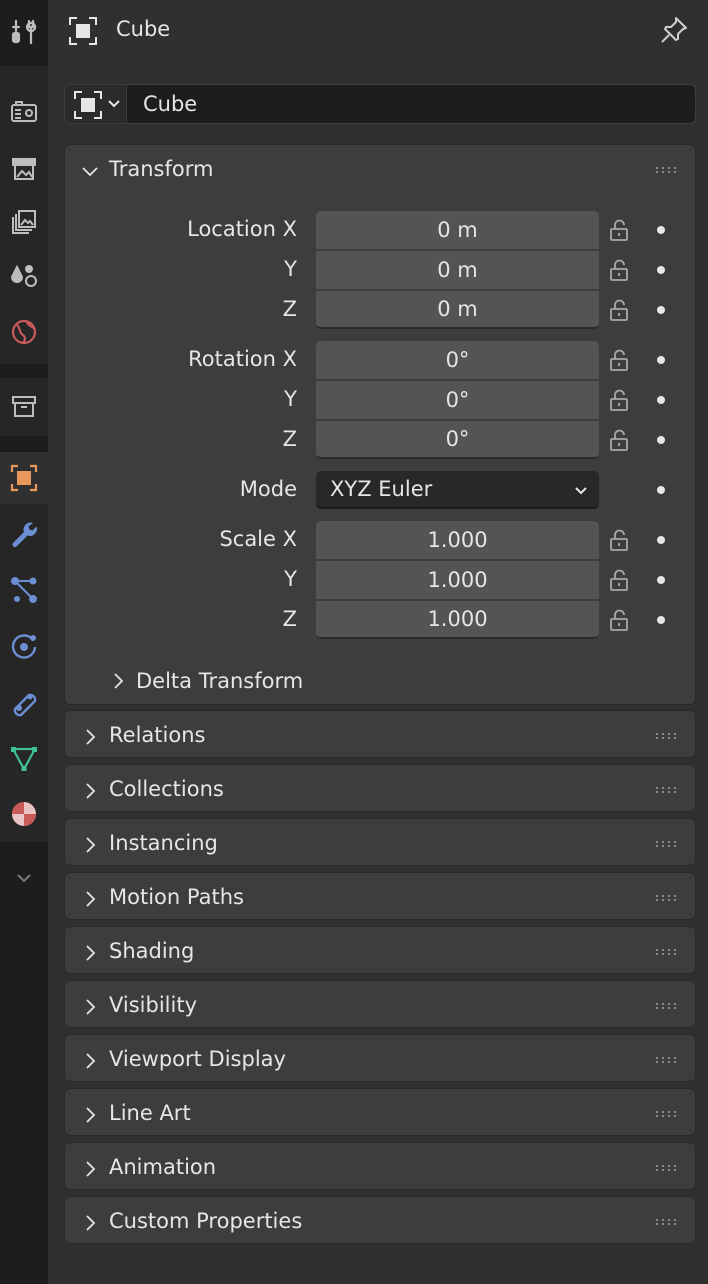  I want to click on panel-relations: Relations, so click(380, 734).